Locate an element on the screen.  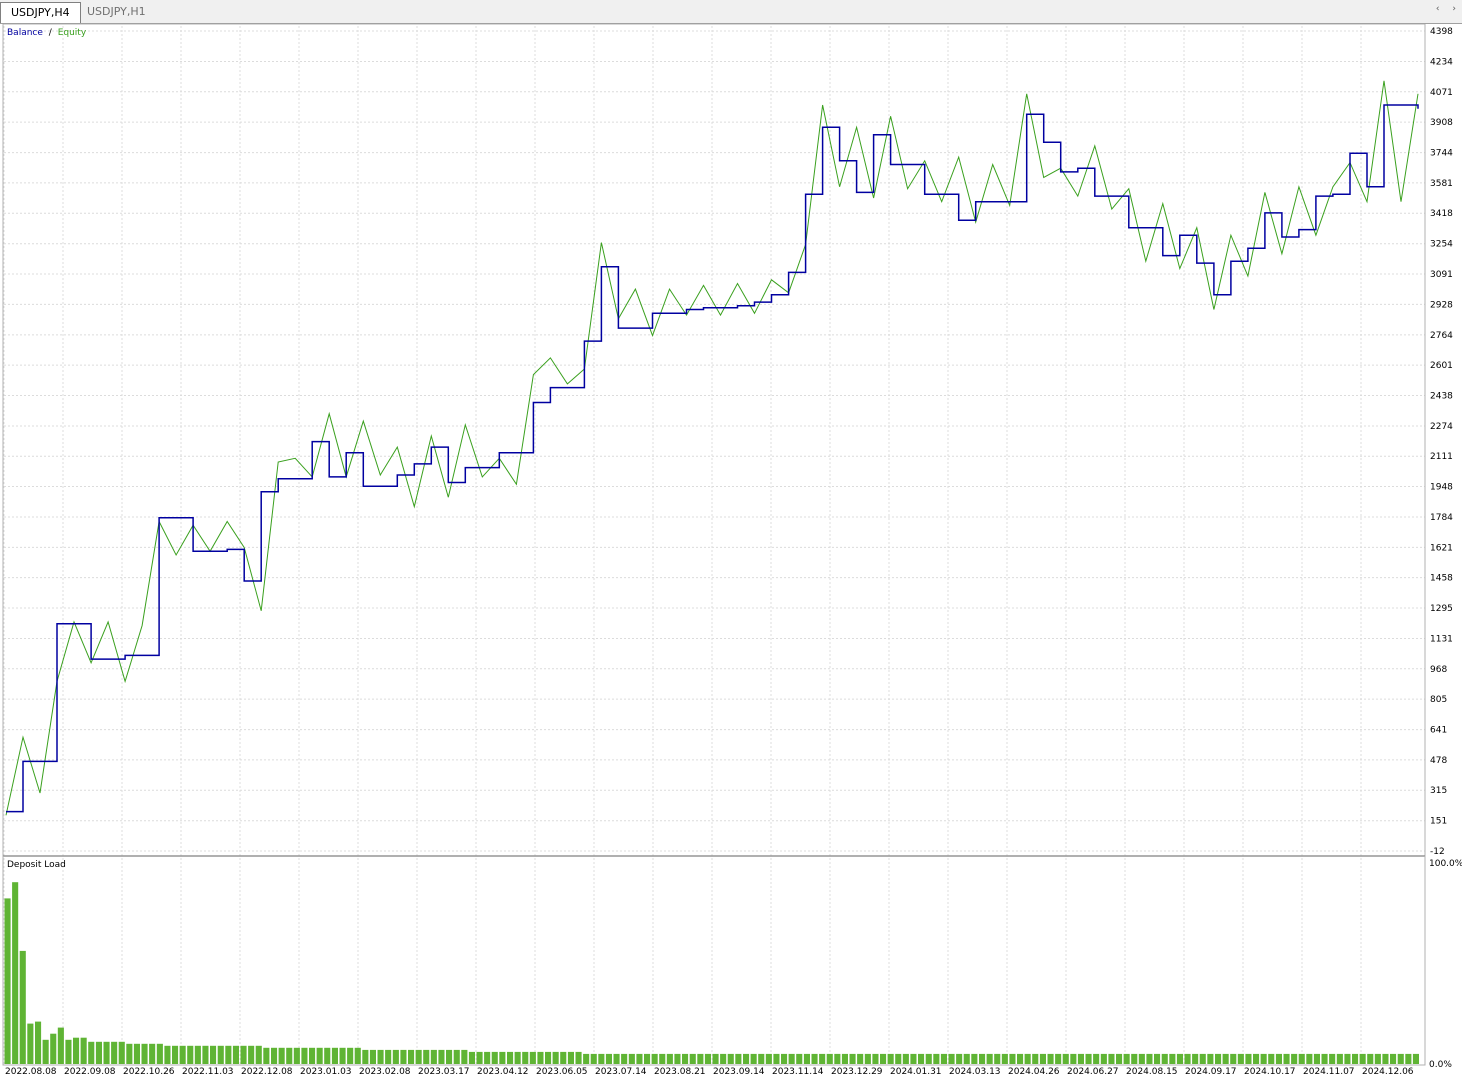
y-tick-label: 151 is located at coordinates (1438, 822).